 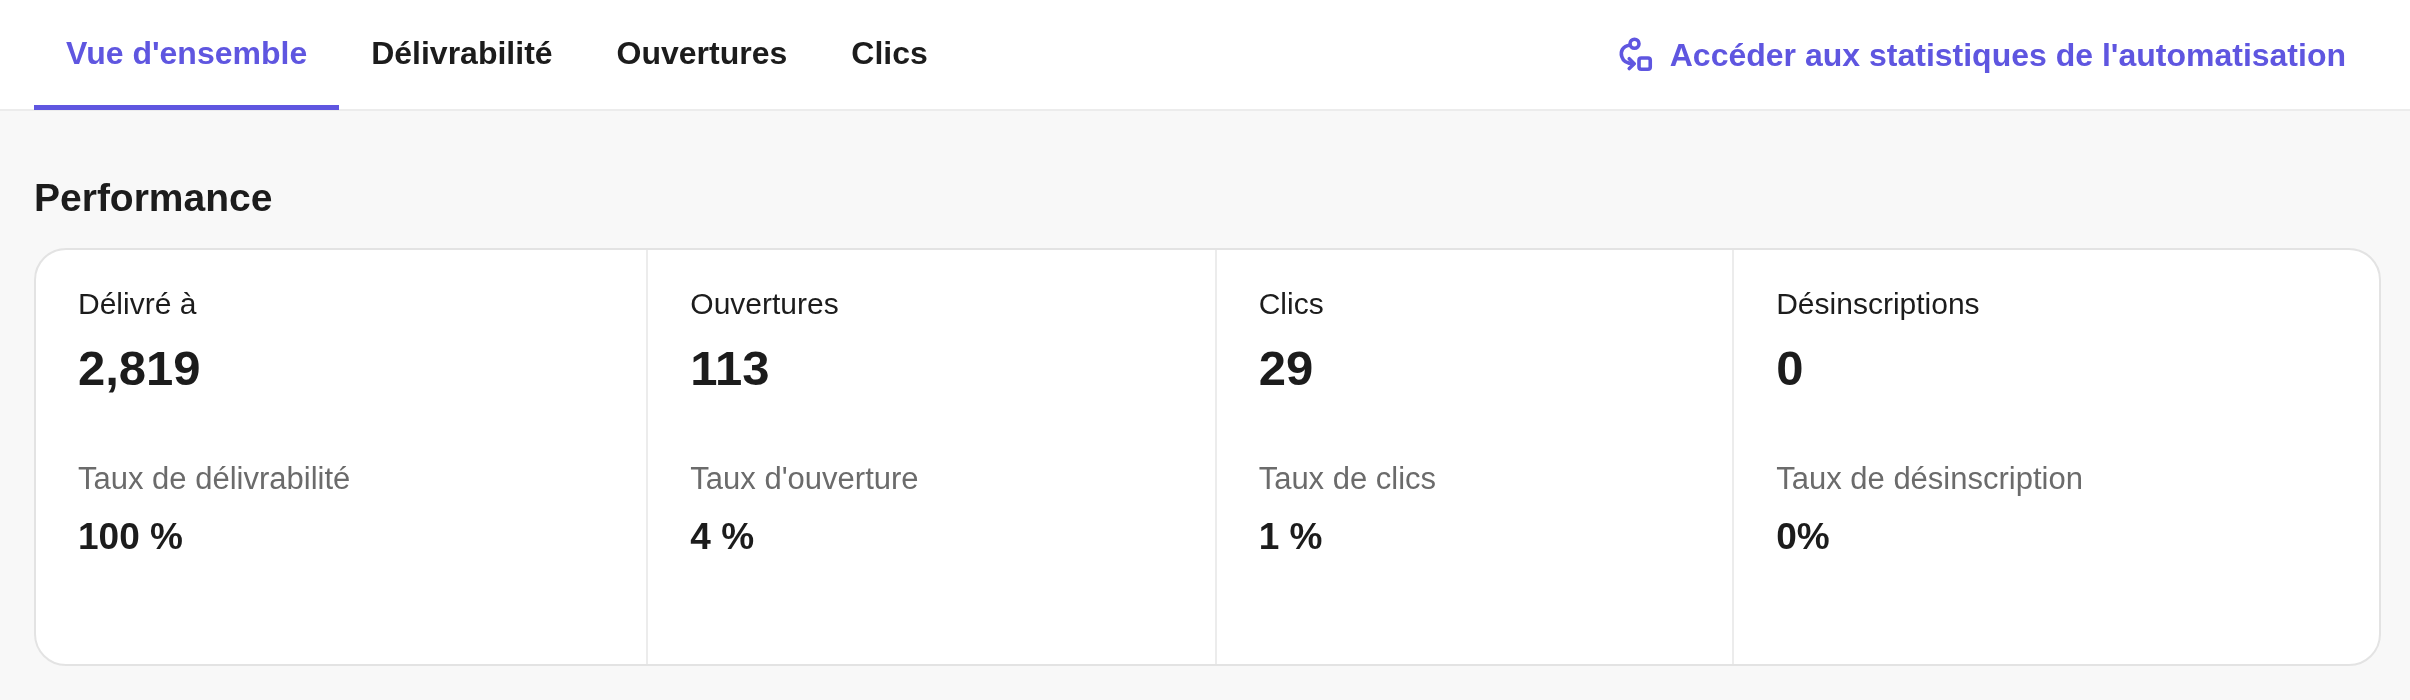 What do you see at coordinates (154, 198) in the screenshot?
I see `section-title: Performance` at bounding box center [154, 198].